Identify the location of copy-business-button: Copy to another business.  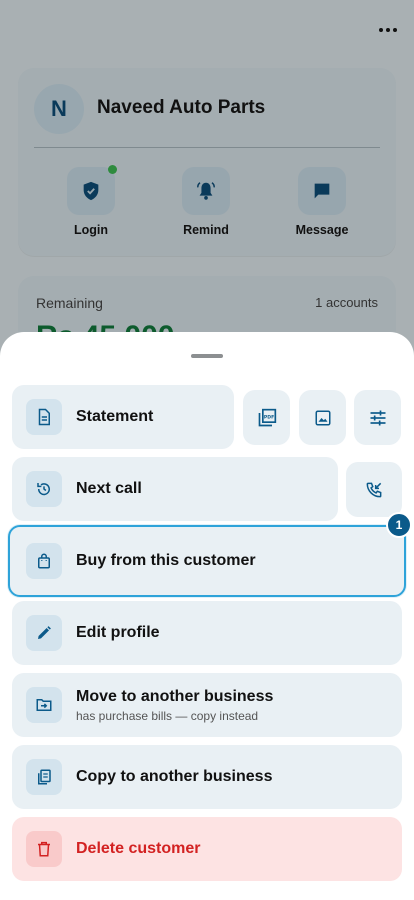
(207, 777).